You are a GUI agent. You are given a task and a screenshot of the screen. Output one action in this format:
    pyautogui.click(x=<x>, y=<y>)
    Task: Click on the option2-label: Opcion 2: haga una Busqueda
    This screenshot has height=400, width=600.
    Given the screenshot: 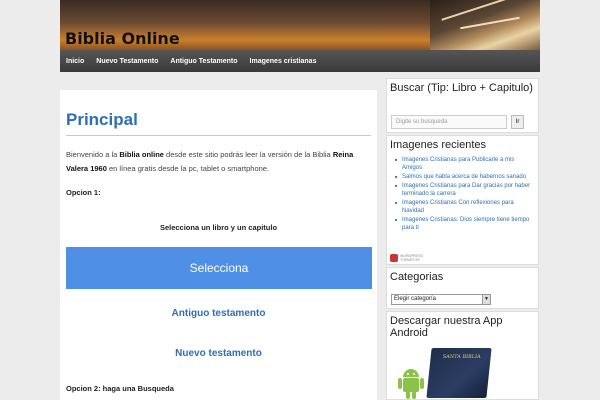 What is the action you would take?
    pyautogui.click(x=120, y=388)
    